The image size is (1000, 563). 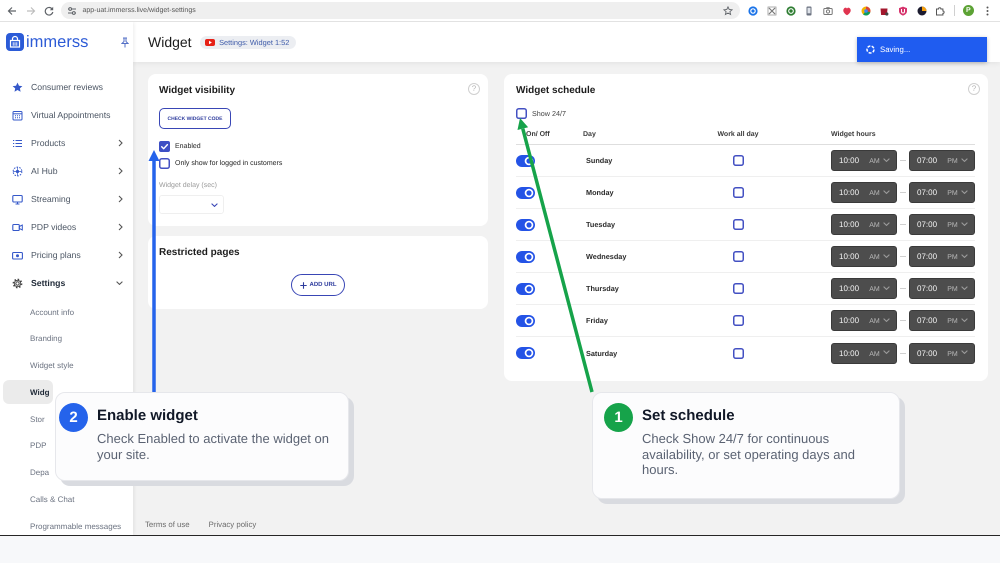 I want to click on brand-name: immerss, so click(x=57, y=42).